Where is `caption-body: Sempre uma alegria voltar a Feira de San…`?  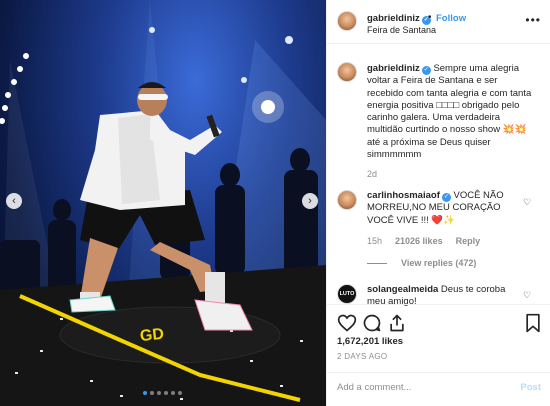
caption-body: Sempre uma alegria voltar a Feira de San… is located at coordinates (449, 112).